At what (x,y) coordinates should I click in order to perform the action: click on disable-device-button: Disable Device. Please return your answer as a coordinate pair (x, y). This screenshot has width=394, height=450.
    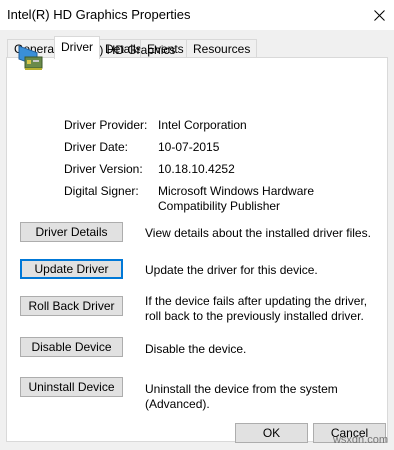
    Looking at the image, I should click on (71, 347).